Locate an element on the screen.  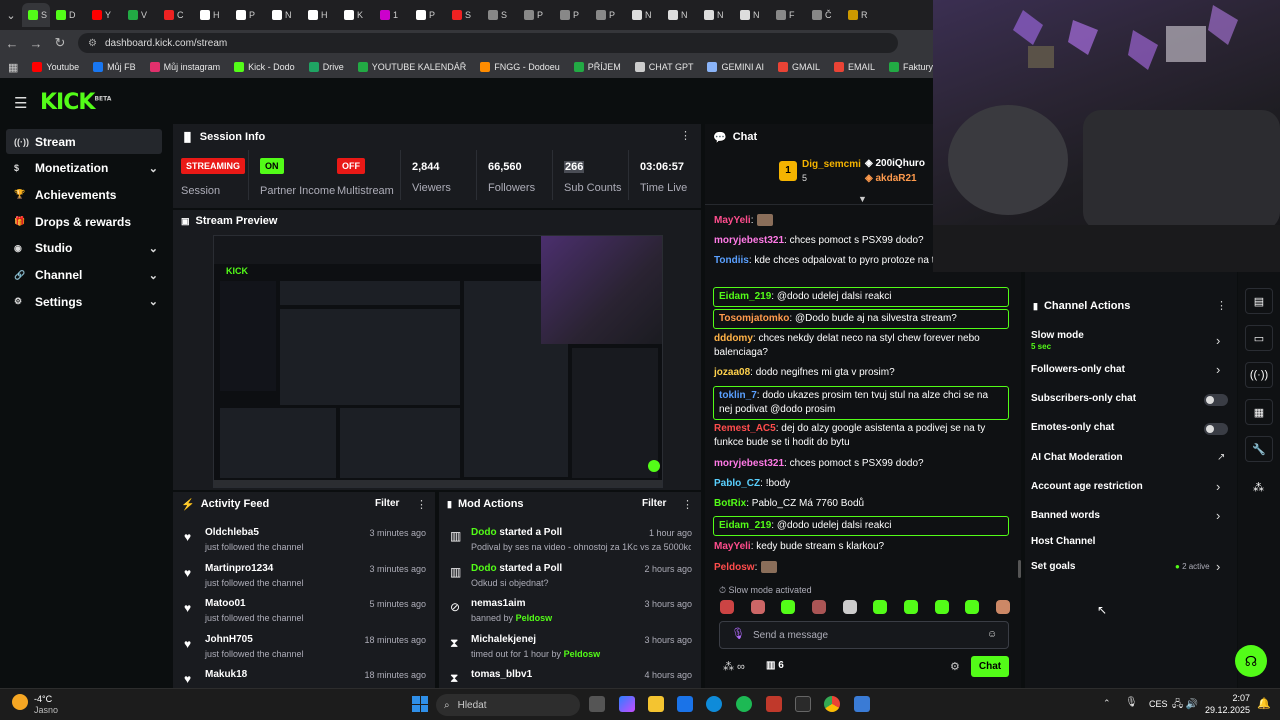
channel-action-account-age-restriction: Account age restriction is located at coordinates (1087, 486).